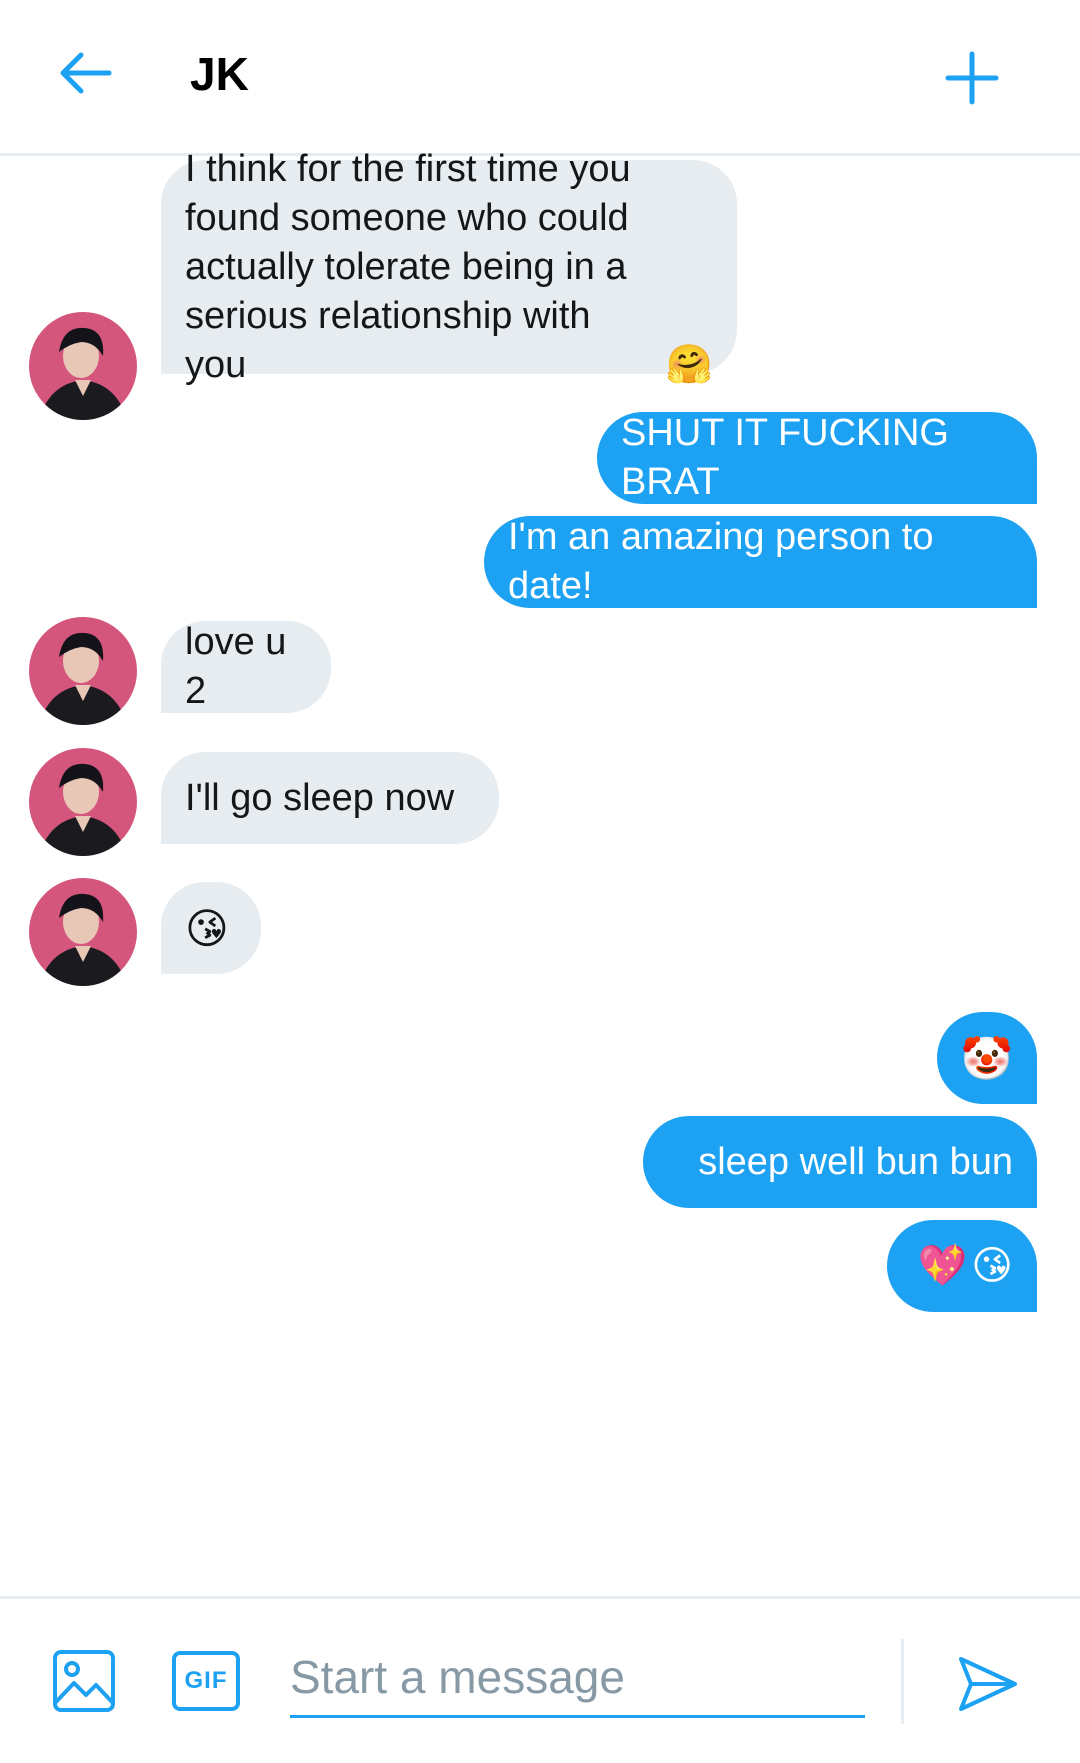  I want to click on send-icon, so click(988, 1684).